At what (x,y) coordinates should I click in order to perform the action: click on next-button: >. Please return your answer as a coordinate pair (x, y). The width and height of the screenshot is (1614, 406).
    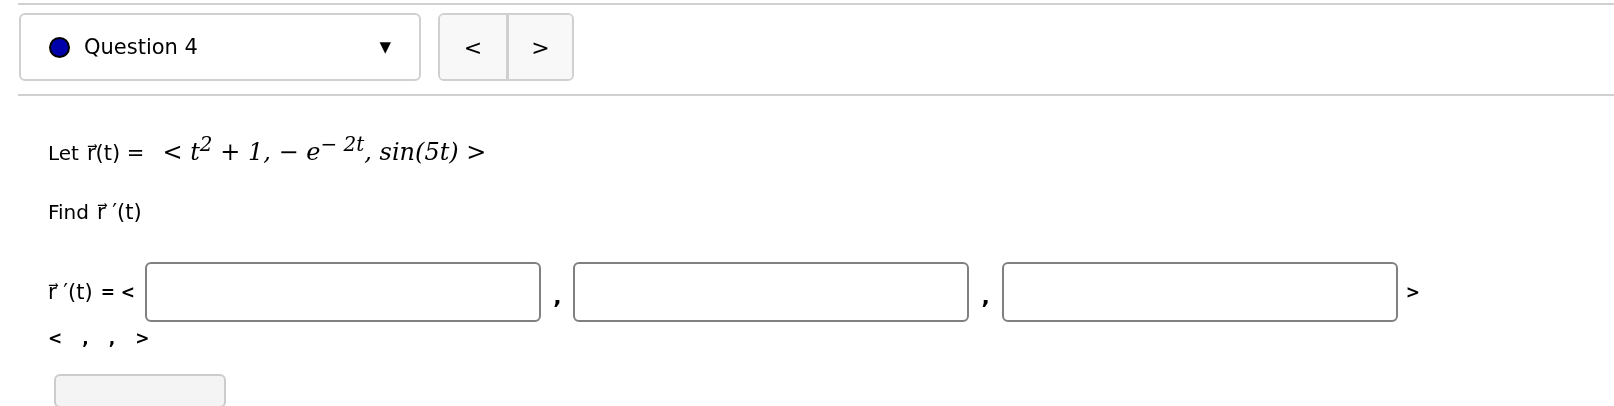
    Looking at the image, I should click on (539, 47).